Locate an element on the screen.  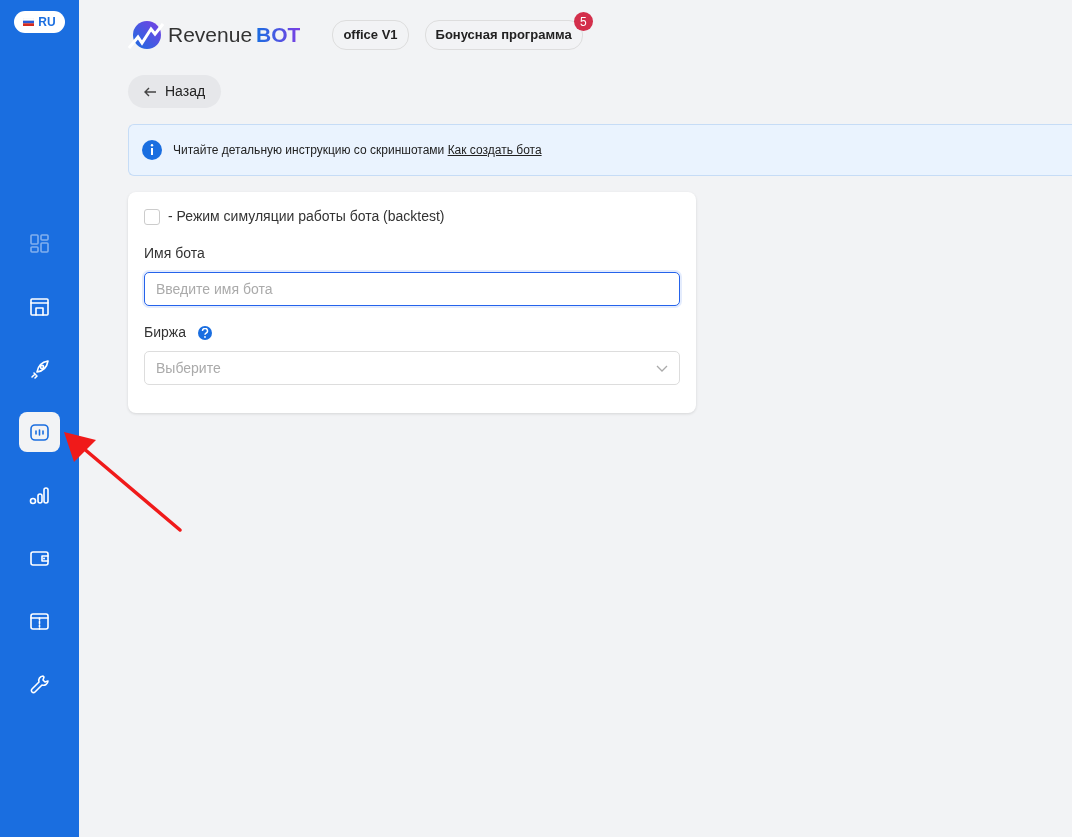
bar-chart-icon is located at coordinates (39, 495).